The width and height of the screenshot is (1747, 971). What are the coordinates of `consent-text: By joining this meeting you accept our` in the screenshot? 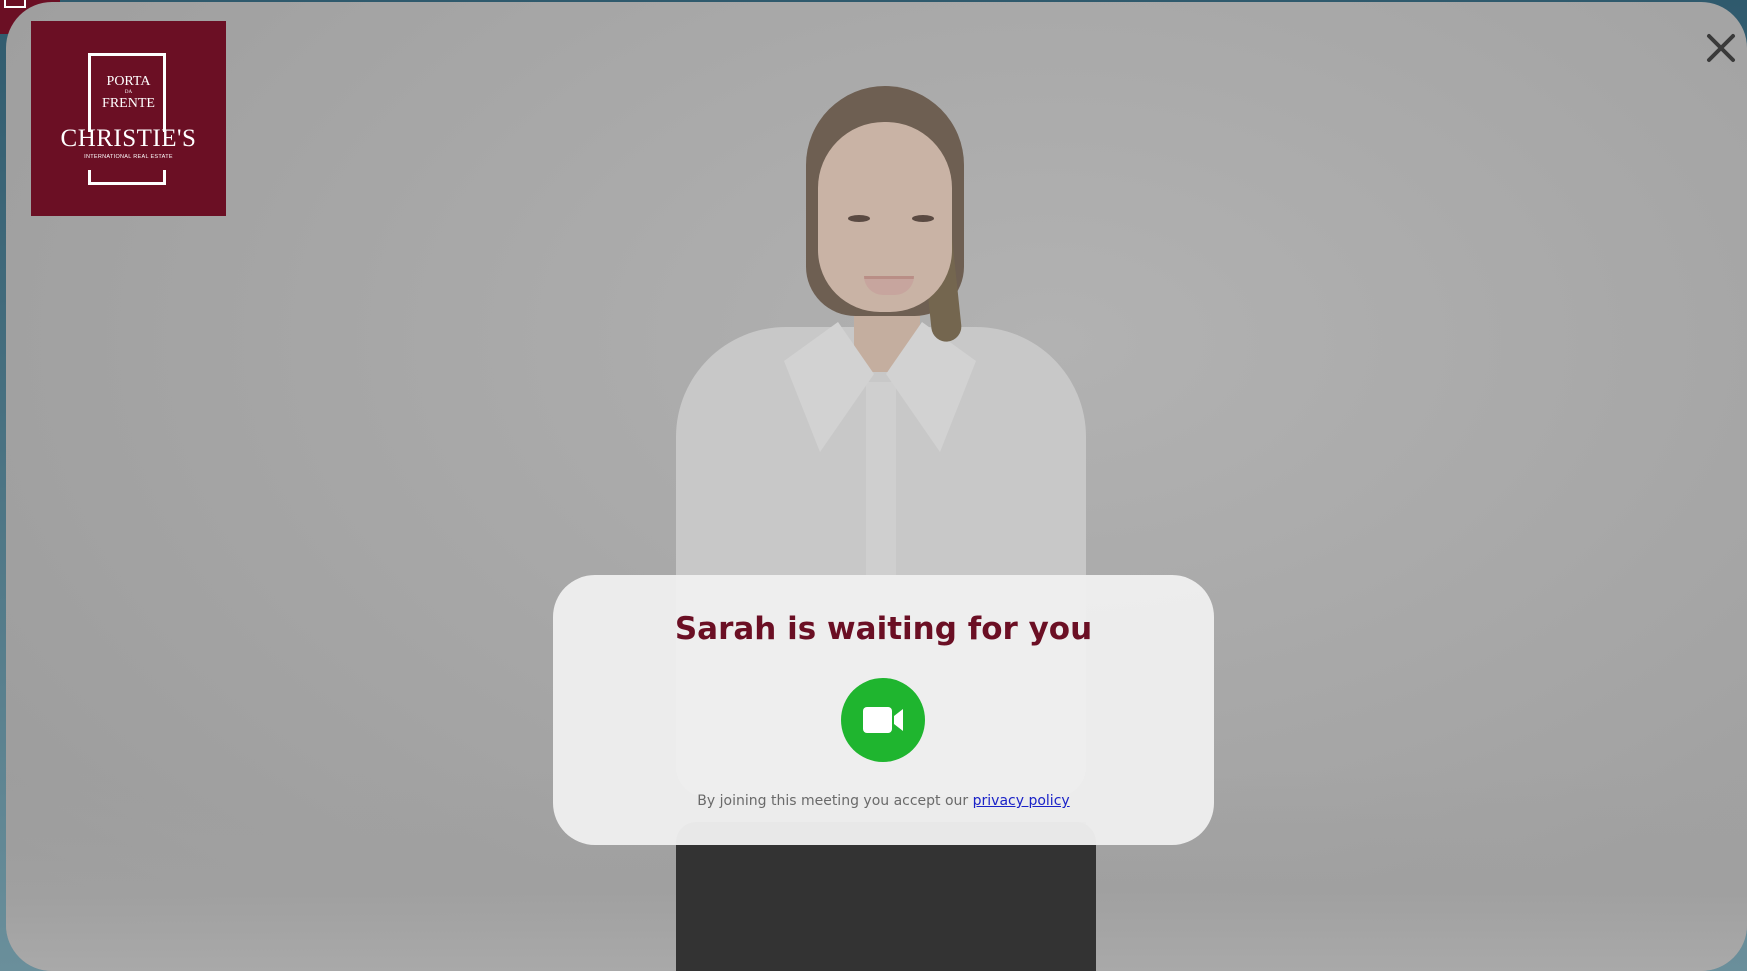 It's located at (833, 801).